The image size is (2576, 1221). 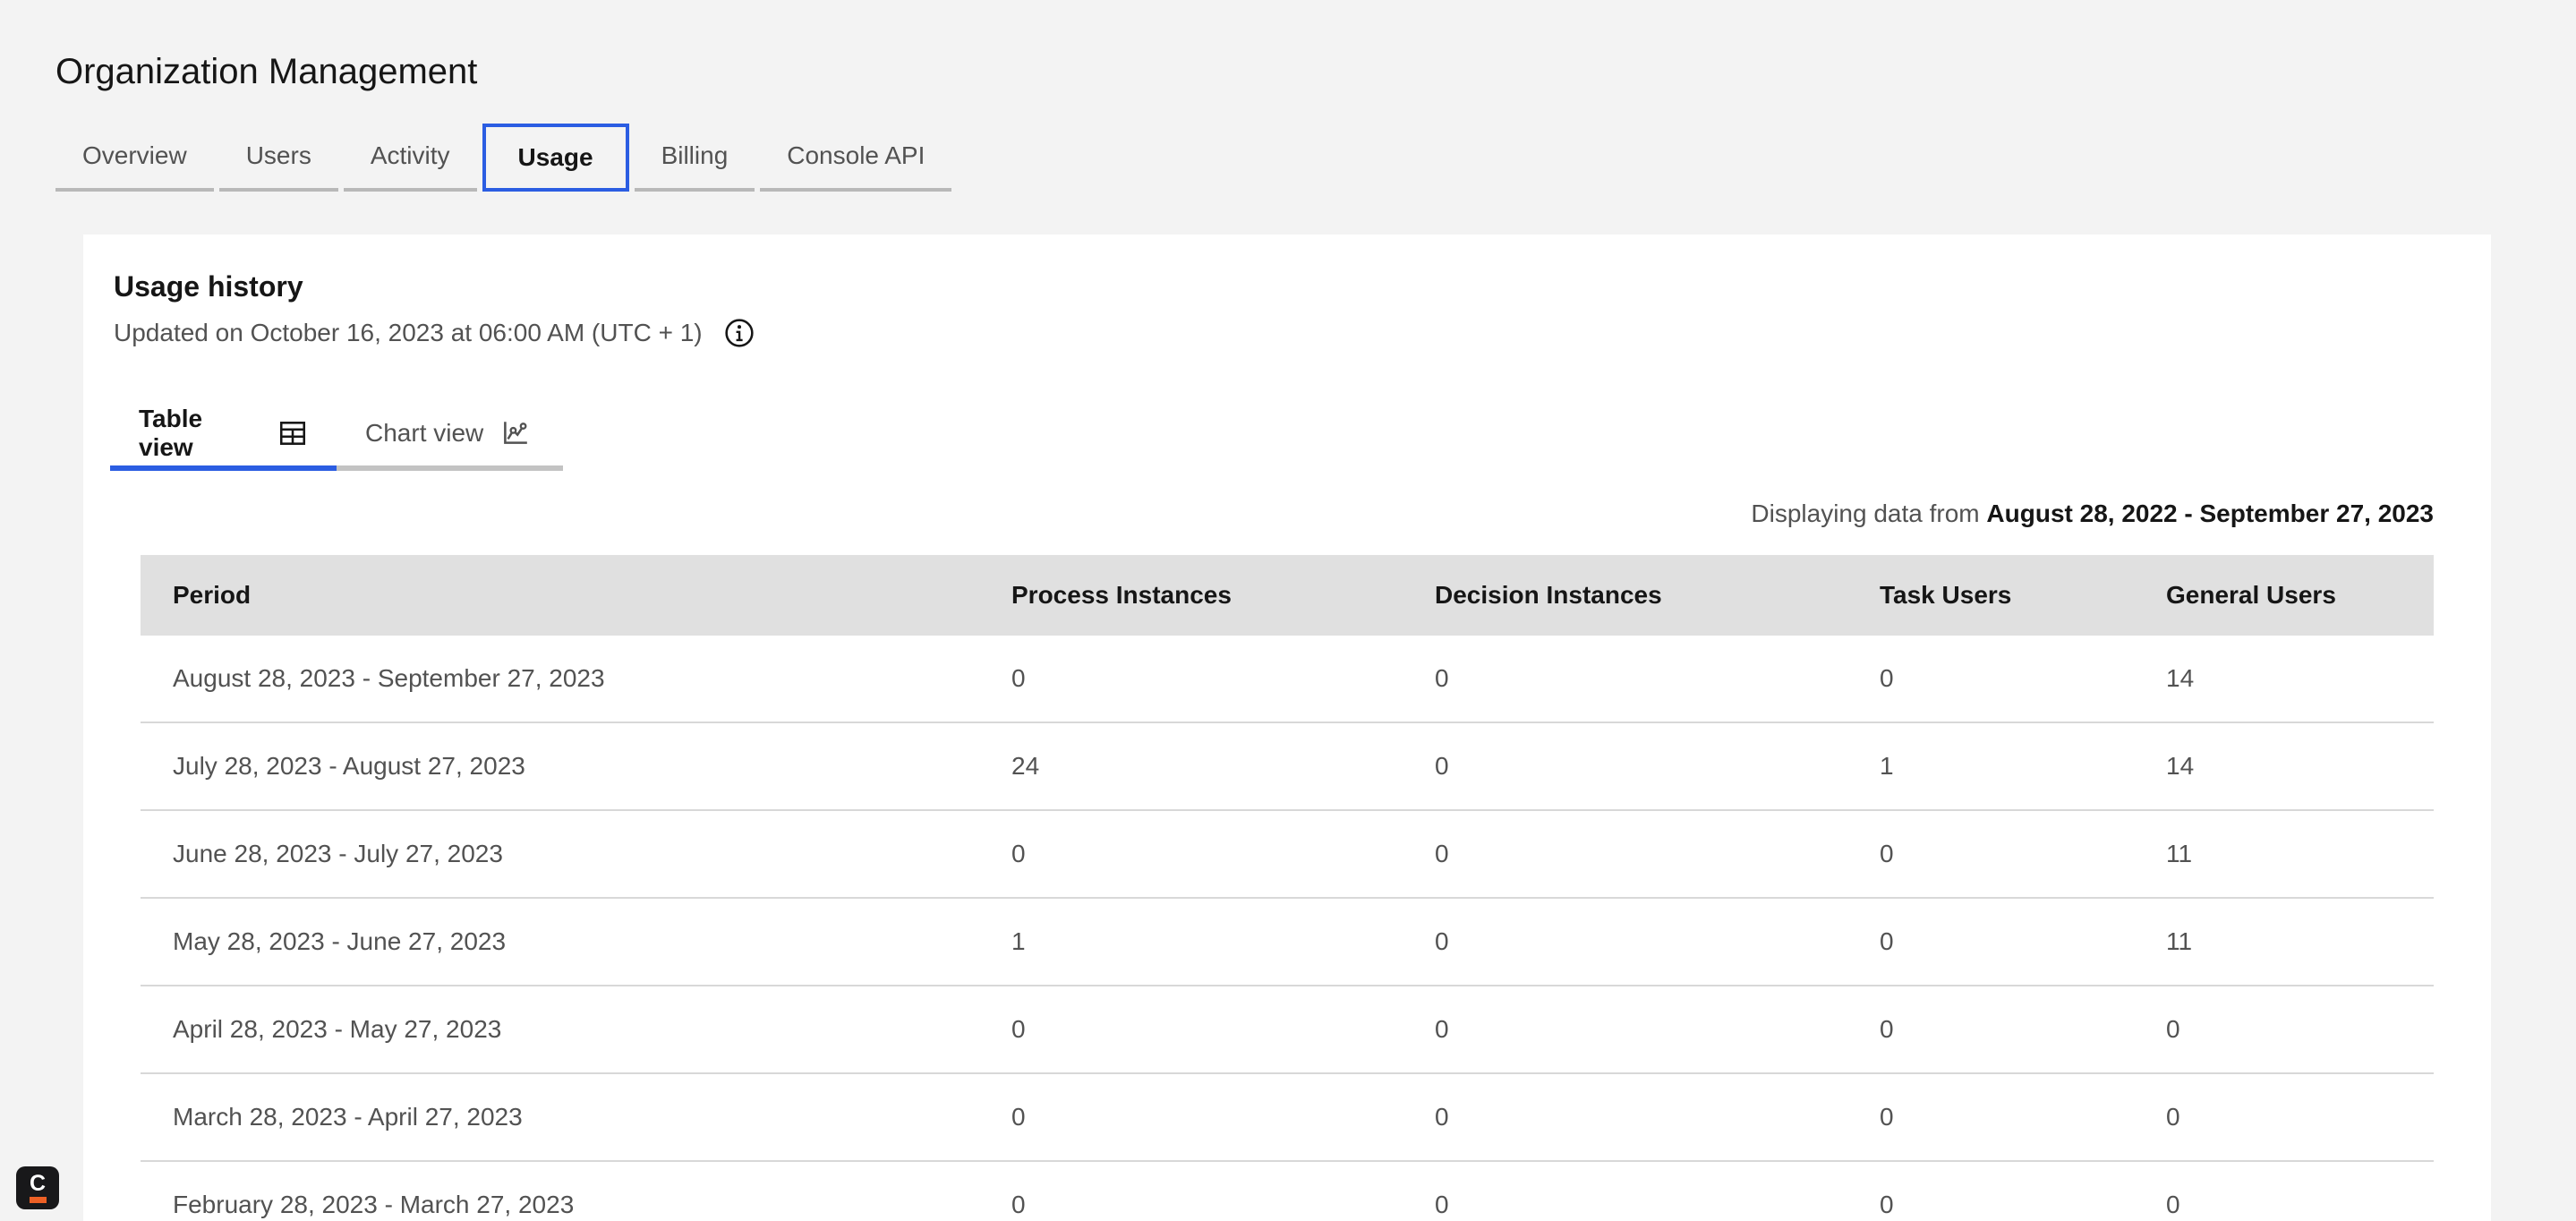 What do you see at coordinates (223, 436) in the screenshot?
I see `view-tab-table: Table view` at bounding box center [223, 436].